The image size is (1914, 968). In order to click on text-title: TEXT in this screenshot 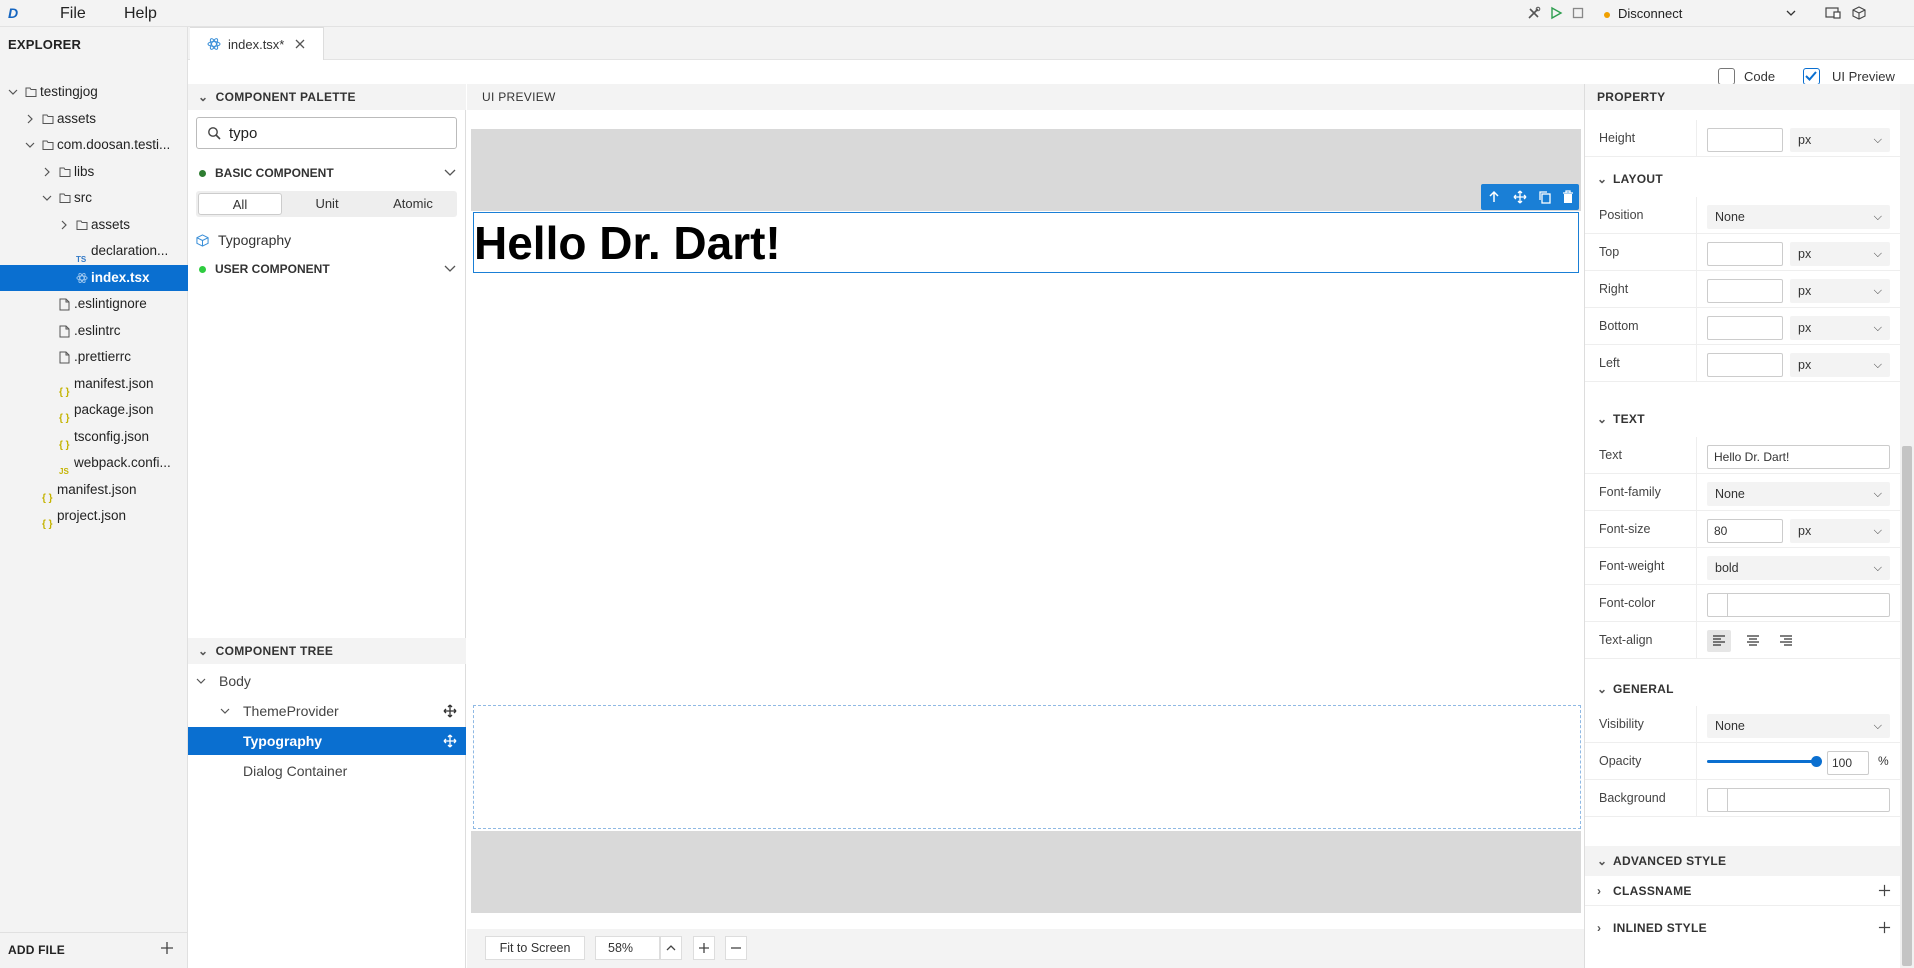, I will do `click(1629, 419)`.